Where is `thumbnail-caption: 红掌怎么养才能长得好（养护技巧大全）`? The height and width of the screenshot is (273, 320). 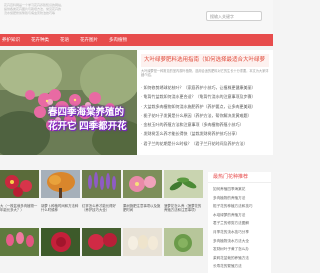 thumbnail-caption: 红掌怎么养才能长得好（养护技巧大全） is located at coordinates (101, 209).